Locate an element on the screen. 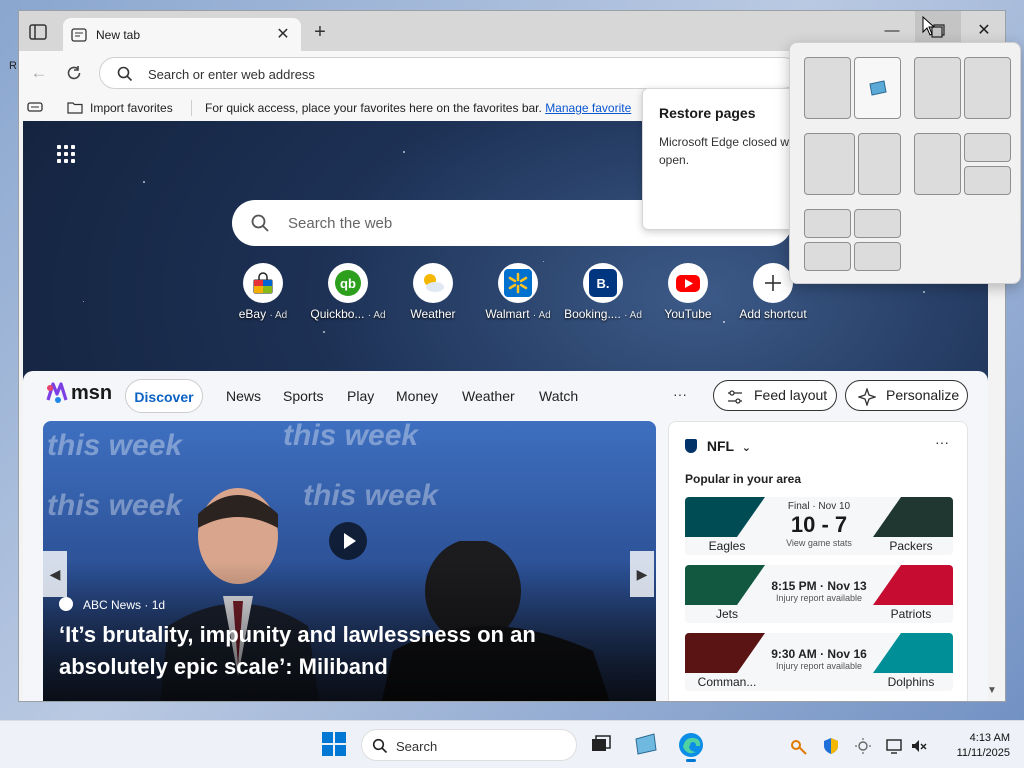  tab-discover: Discover is located at coordinates (164, 396).